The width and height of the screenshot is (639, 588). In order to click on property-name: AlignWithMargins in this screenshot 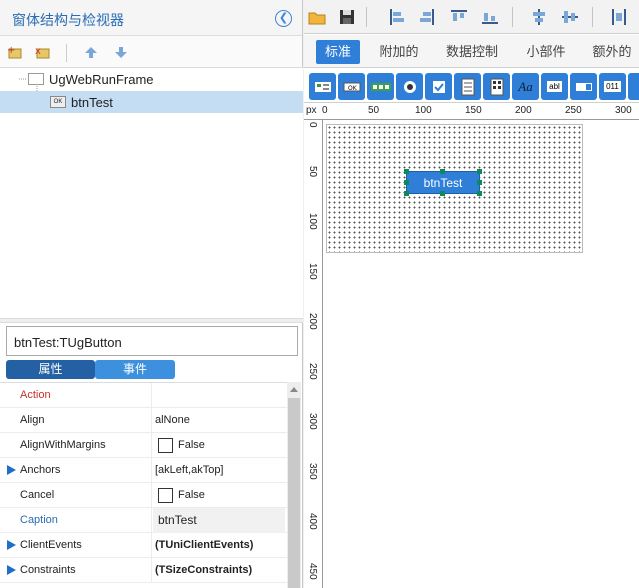, I will do `click(86, 445)`.